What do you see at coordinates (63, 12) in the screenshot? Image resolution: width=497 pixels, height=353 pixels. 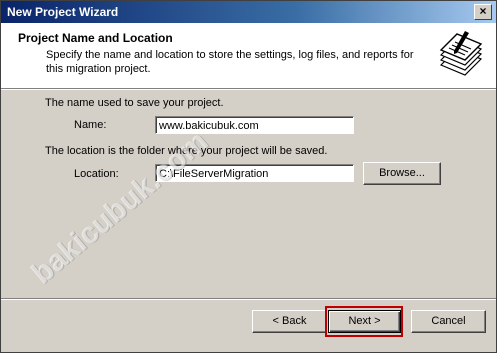 I see `window-title: New Project Wizard` at bounding box center [63, 12].